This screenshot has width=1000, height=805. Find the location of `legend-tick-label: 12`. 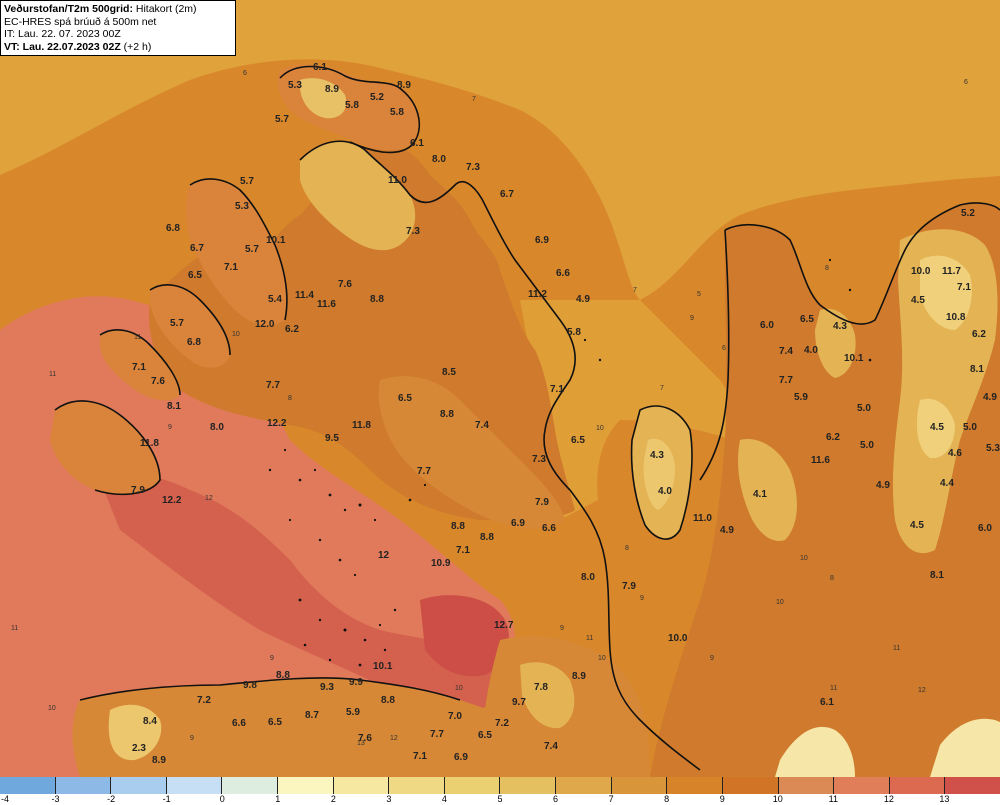

legend-tick-label: 12 is located at coordinates (888, 799).